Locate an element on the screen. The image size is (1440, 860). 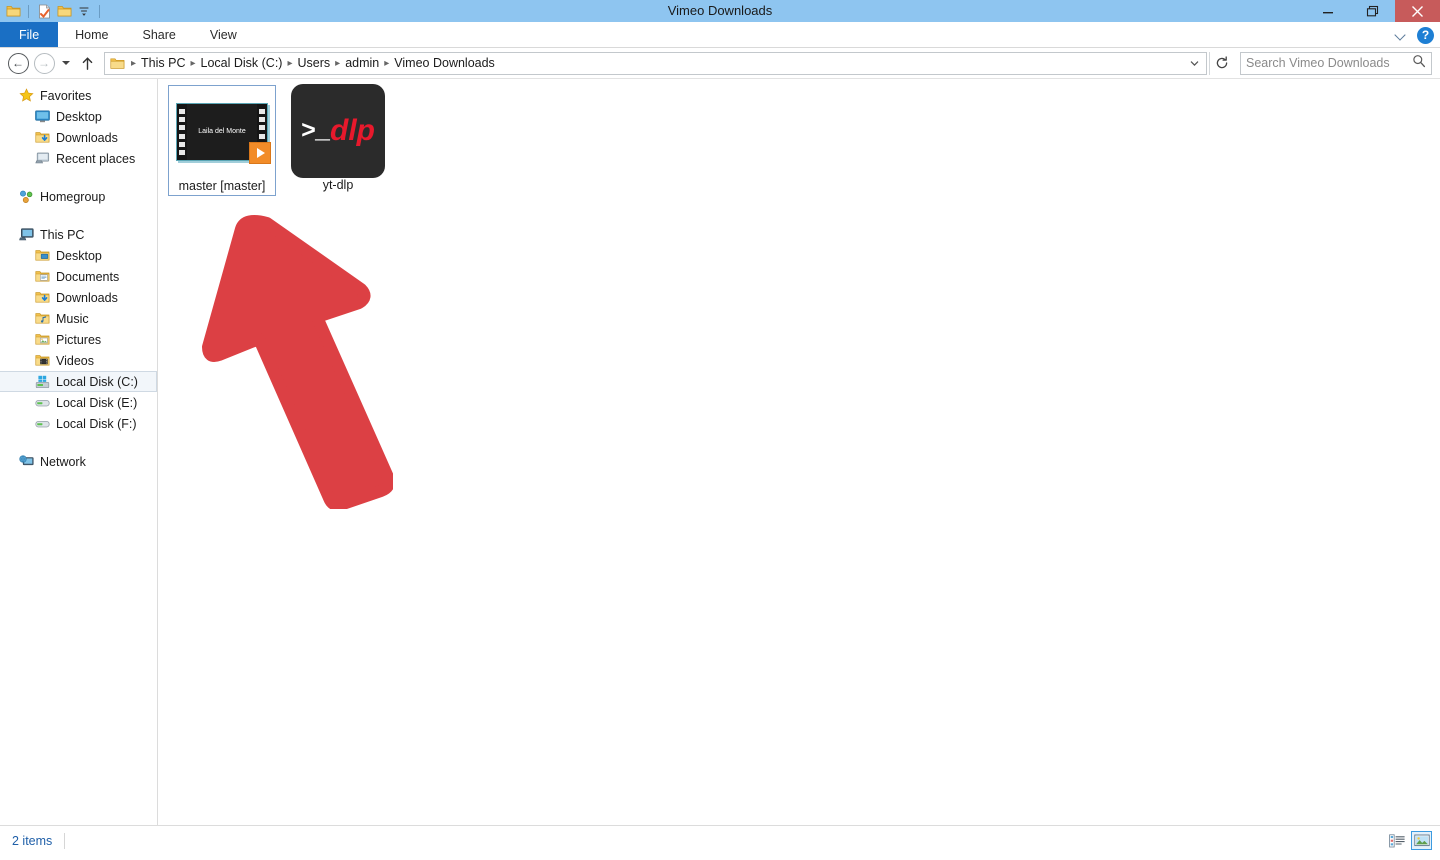
breadcrumb-item-vimeo-downloads: Vimeo Downloads is located at coordinates (444, 63).